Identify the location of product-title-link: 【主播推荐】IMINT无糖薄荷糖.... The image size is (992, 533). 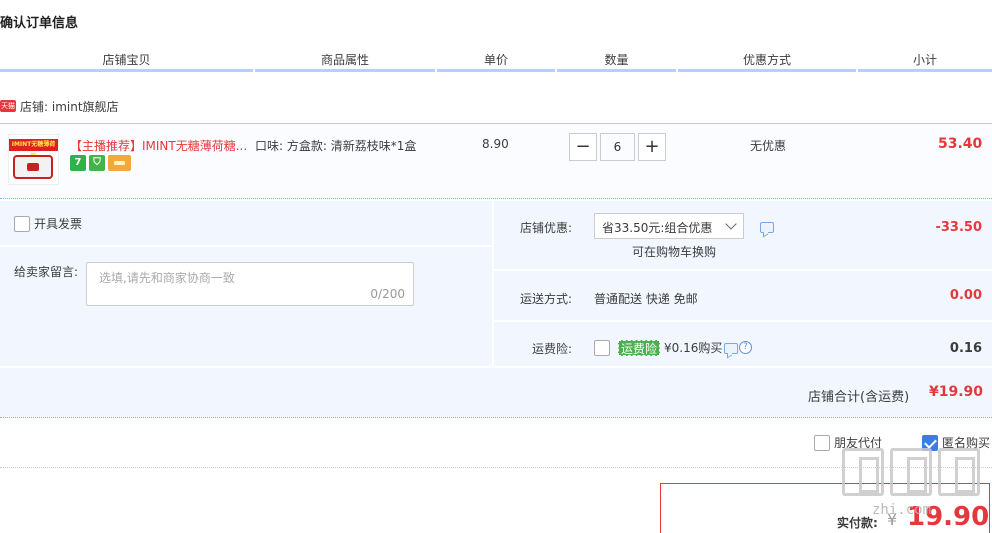
(161, 145).